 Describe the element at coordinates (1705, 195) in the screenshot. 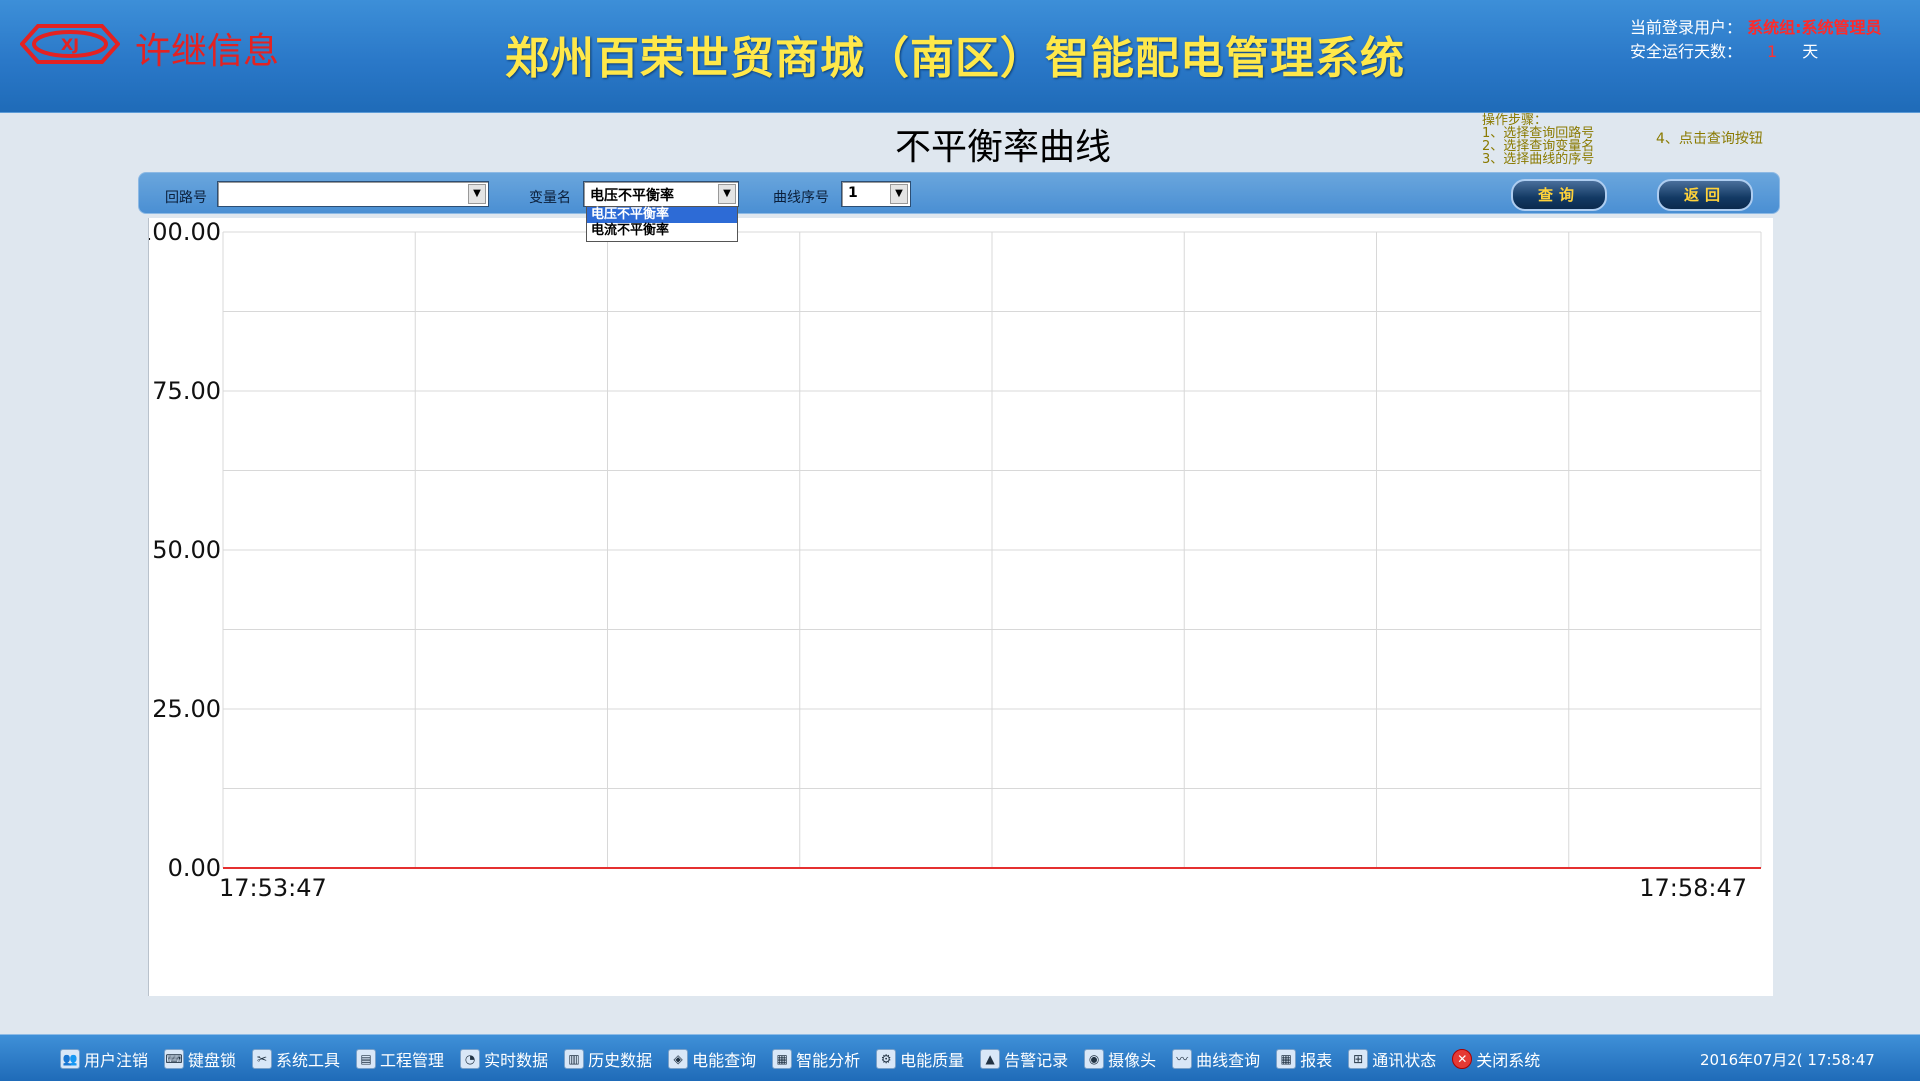

I see `back-button: 返回` at that location.